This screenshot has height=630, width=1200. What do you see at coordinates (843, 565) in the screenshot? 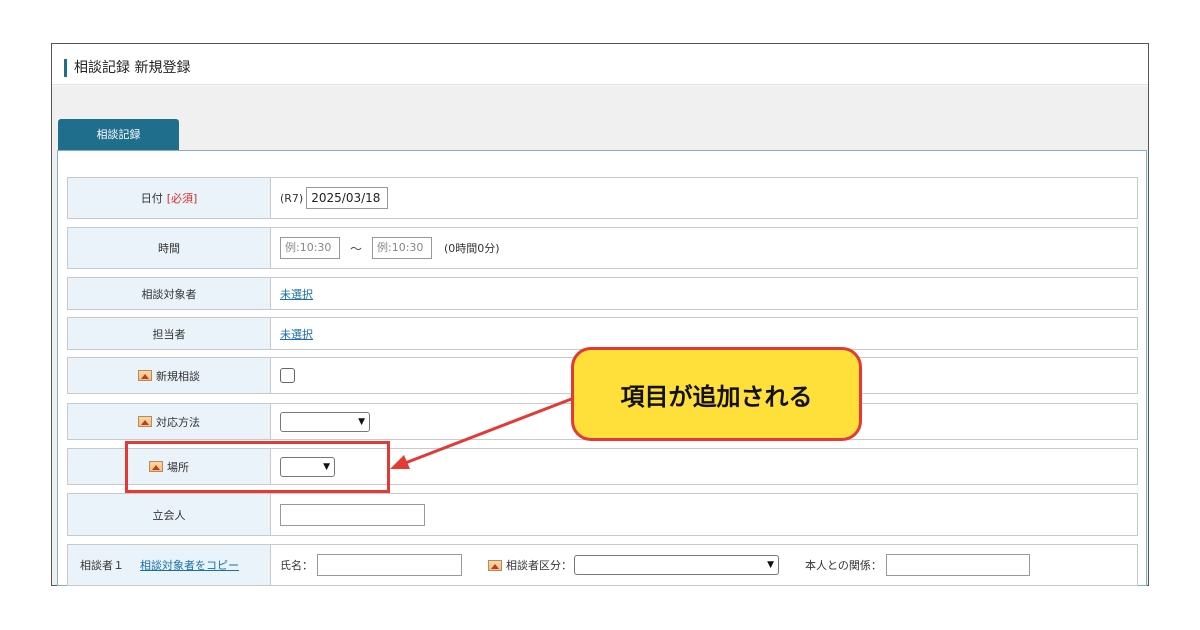
I see `relation-label: 本人との関係：` at bounding box center [843, 565].